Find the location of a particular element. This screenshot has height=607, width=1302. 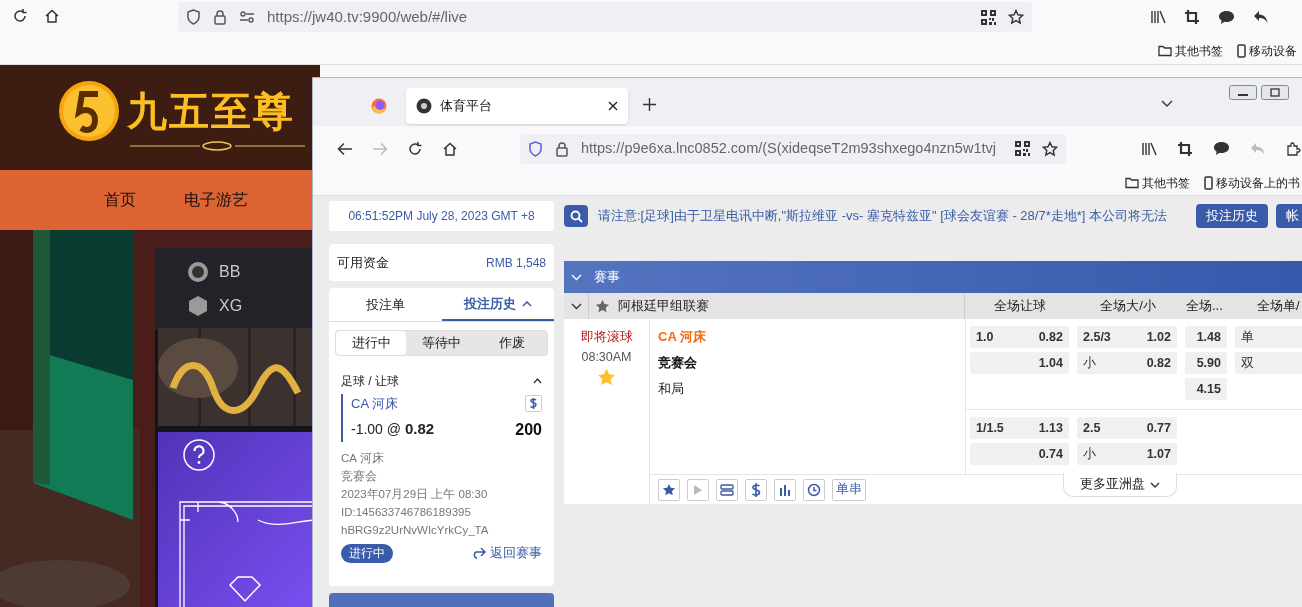

league-name: 阿根廷甲组联赛 is located at coordinates (663, 306).